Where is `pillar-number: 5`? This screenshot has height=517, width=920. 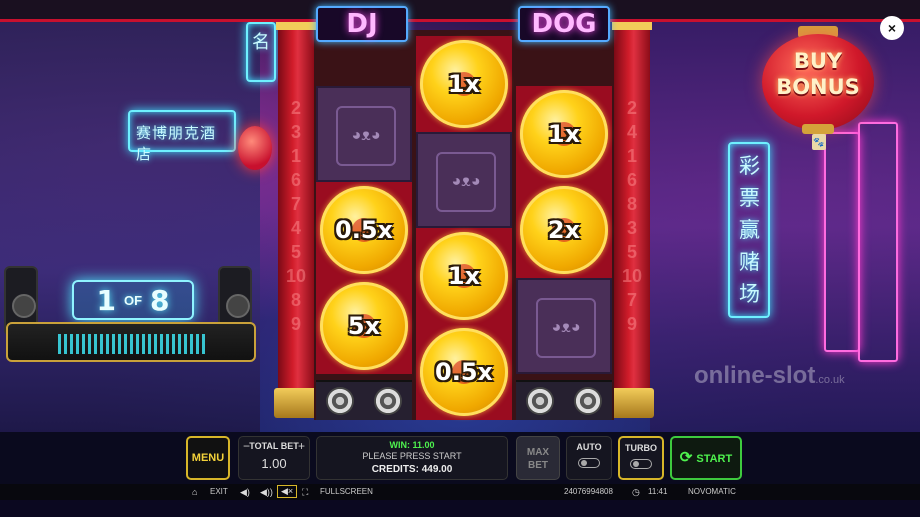 pillar-number: 5 is located at coordinates (295, 252).